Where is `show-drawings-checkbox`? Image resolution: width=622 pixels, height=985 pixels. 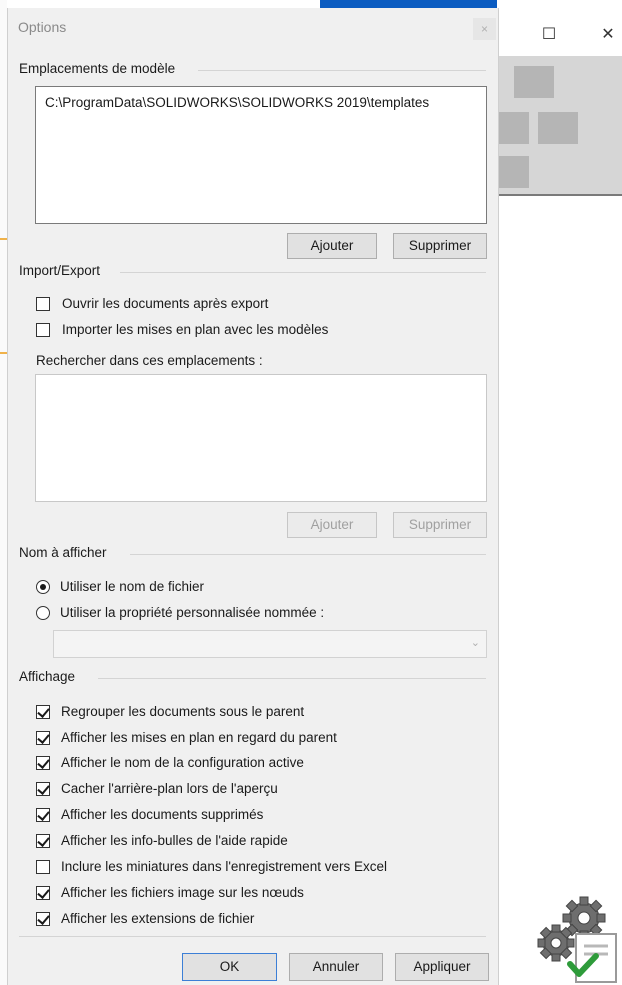 show-drawings-checkbox is located at coordinates (43, 738).